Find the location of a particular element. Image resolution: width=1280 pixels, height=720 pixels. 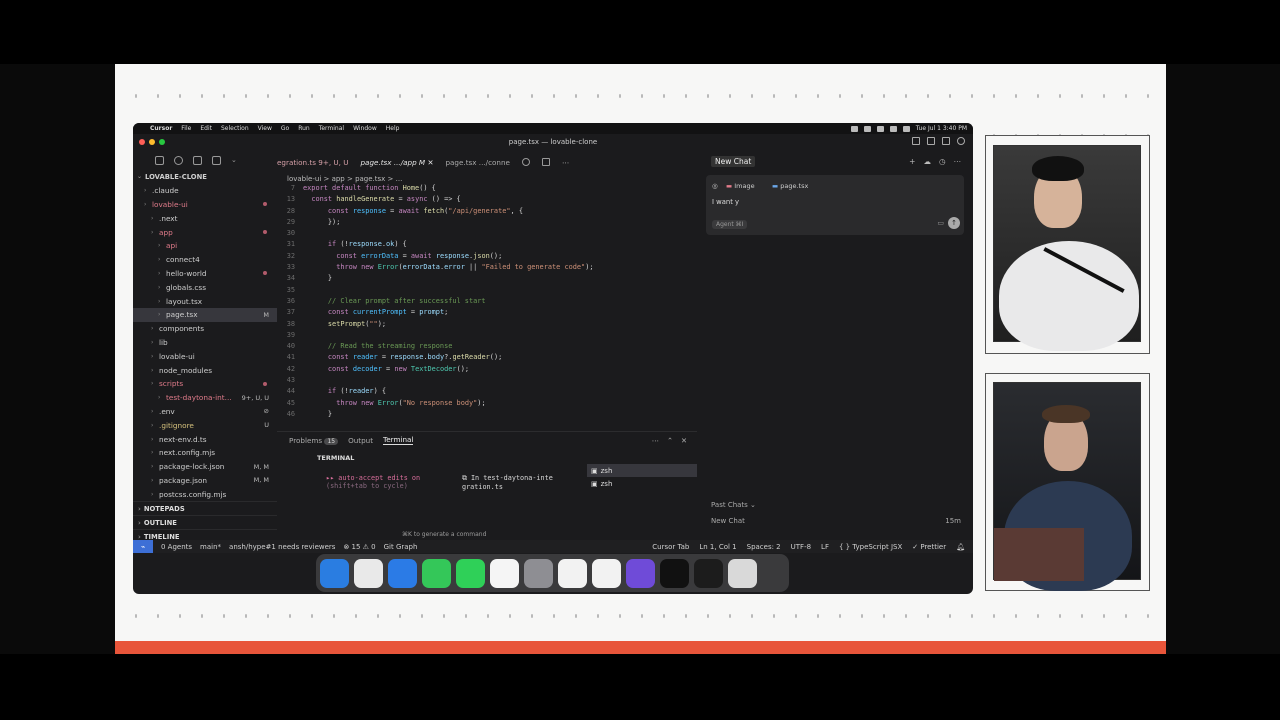

file-tree-item: › connect4 is located at coordinates (205, 260).